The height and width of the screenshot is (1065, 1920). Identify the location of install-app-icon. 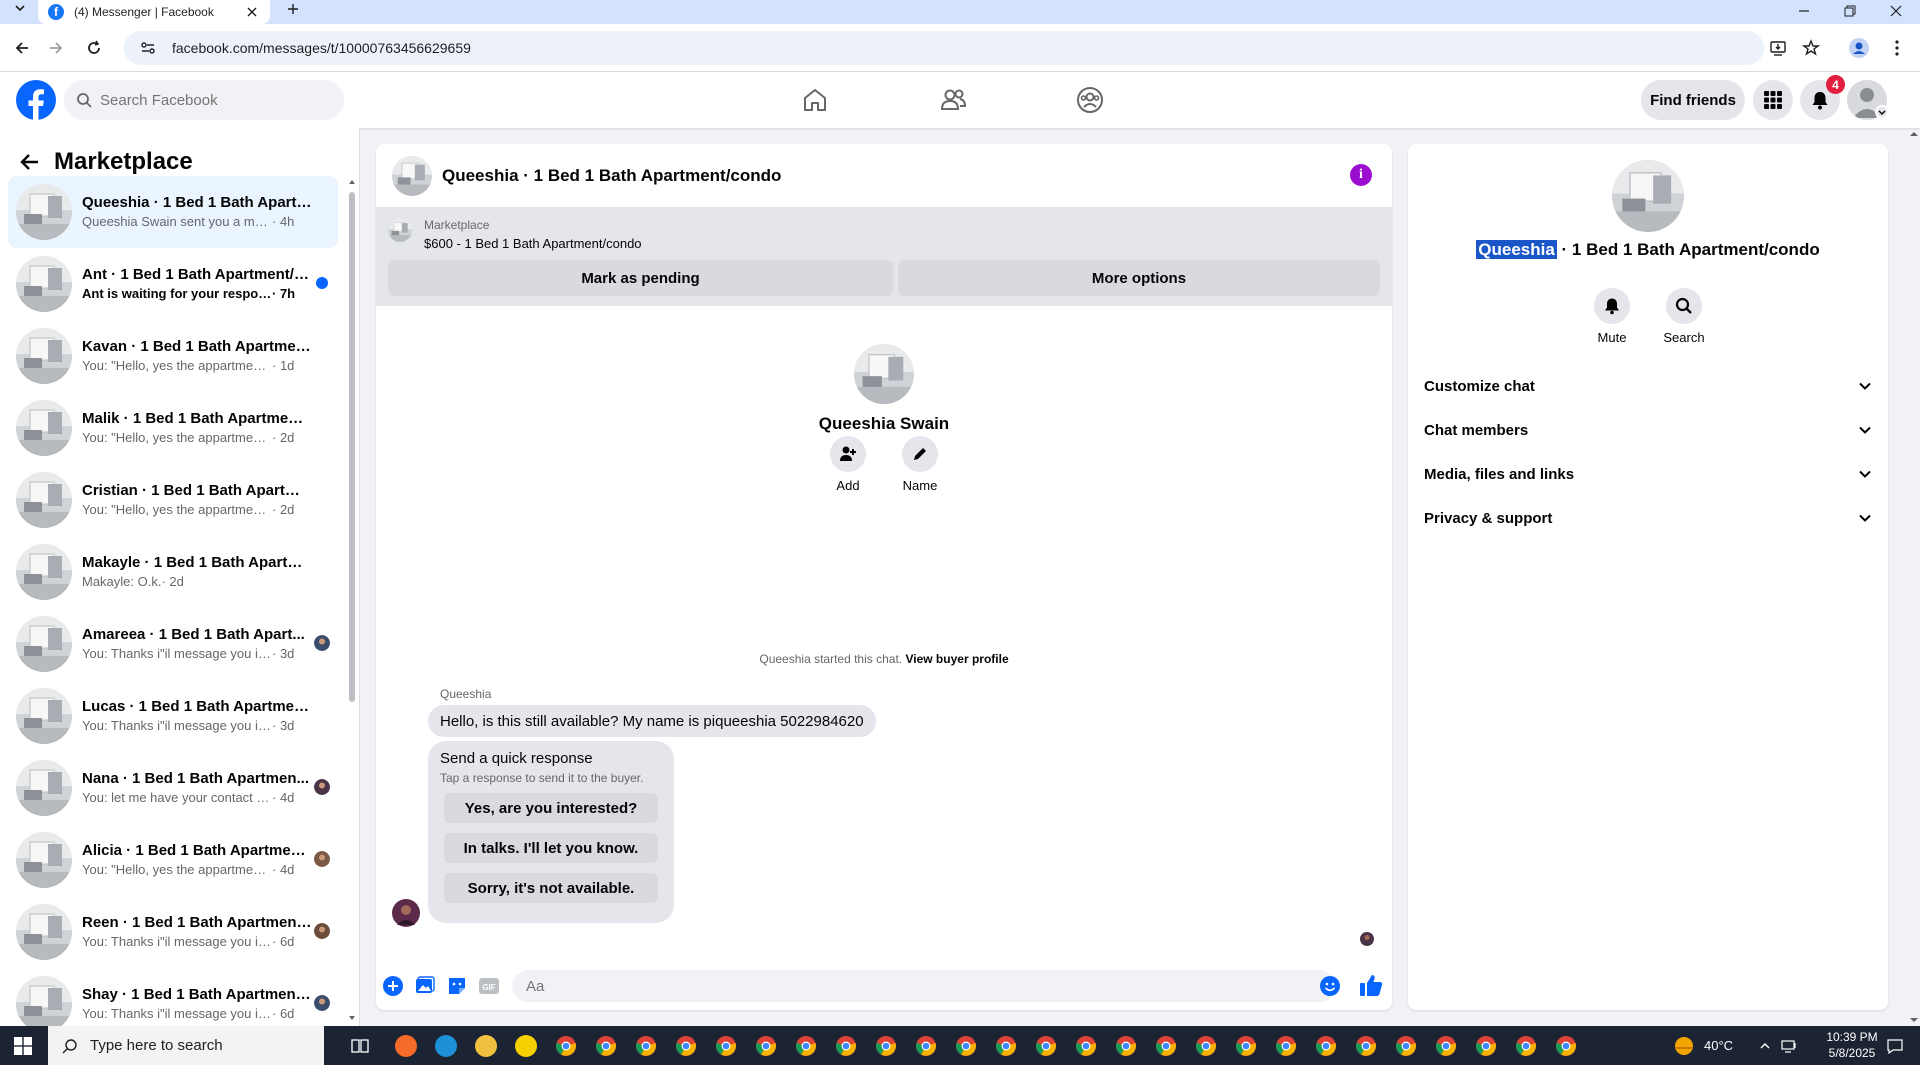
(1778, 48).